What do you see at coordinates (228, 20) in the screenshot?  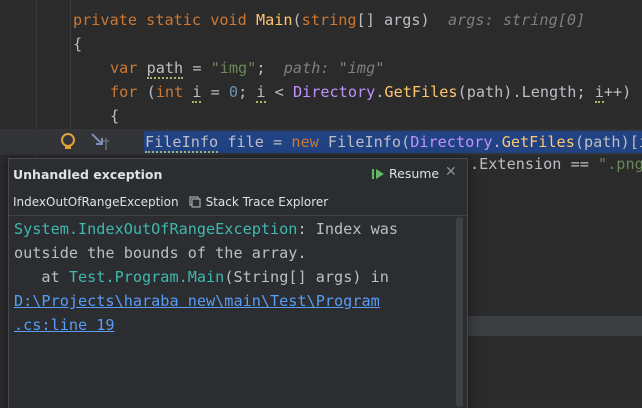 I see `keyword-void: void` at bounding box center [228, 20].